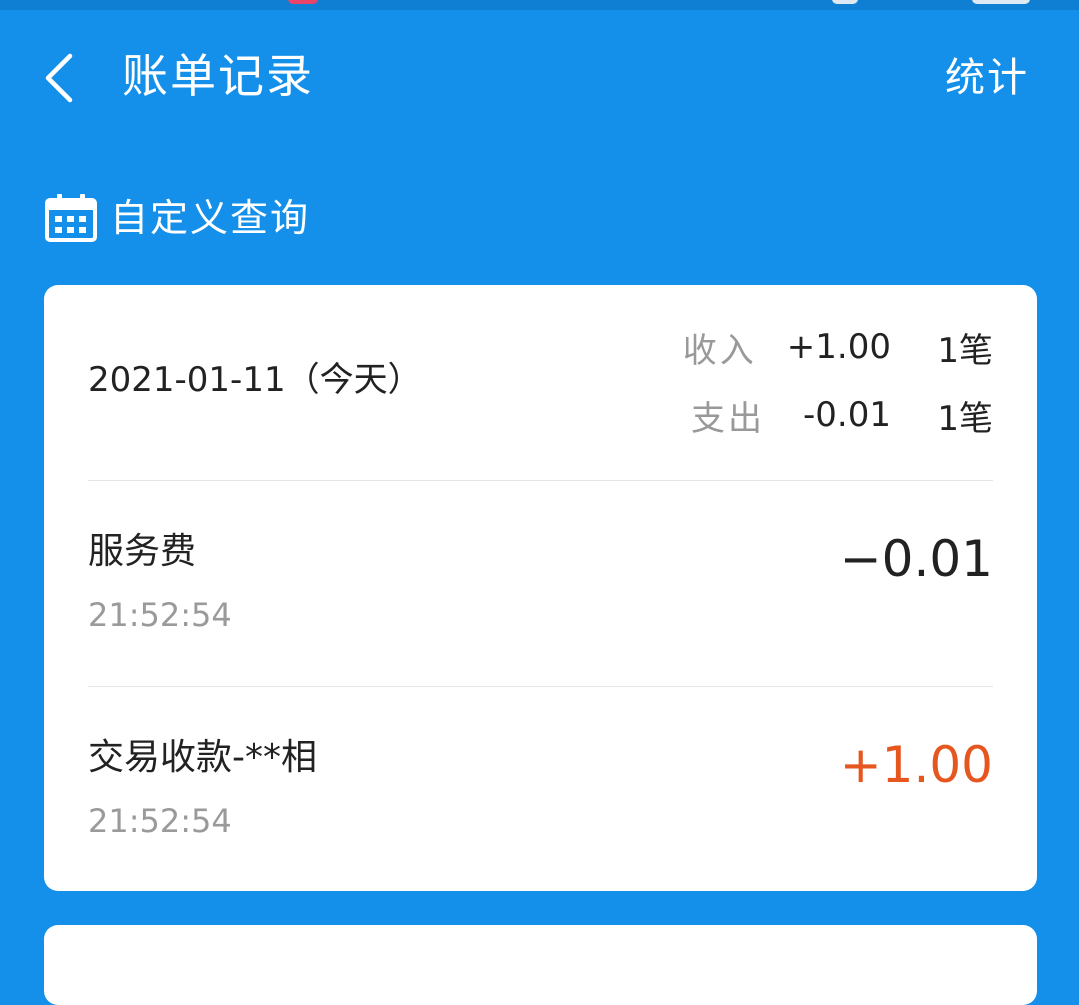 Image resolution: width=1079 pixels, height=1005 pixels. What do you see at coordinates (71, 218) in the screenshot?
I see `calendar-icon` at bounding box center [71, 218].